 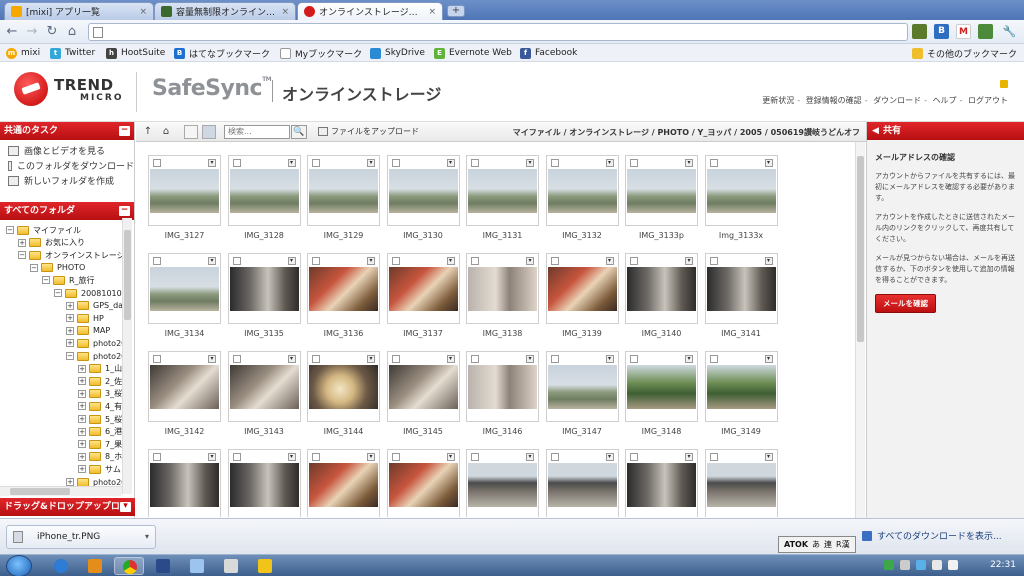 What do you see at coordinates (343, 235) in the screenshot?
I see `thumbnail-filename: IMG_3129` at bounding box center [343, 235].